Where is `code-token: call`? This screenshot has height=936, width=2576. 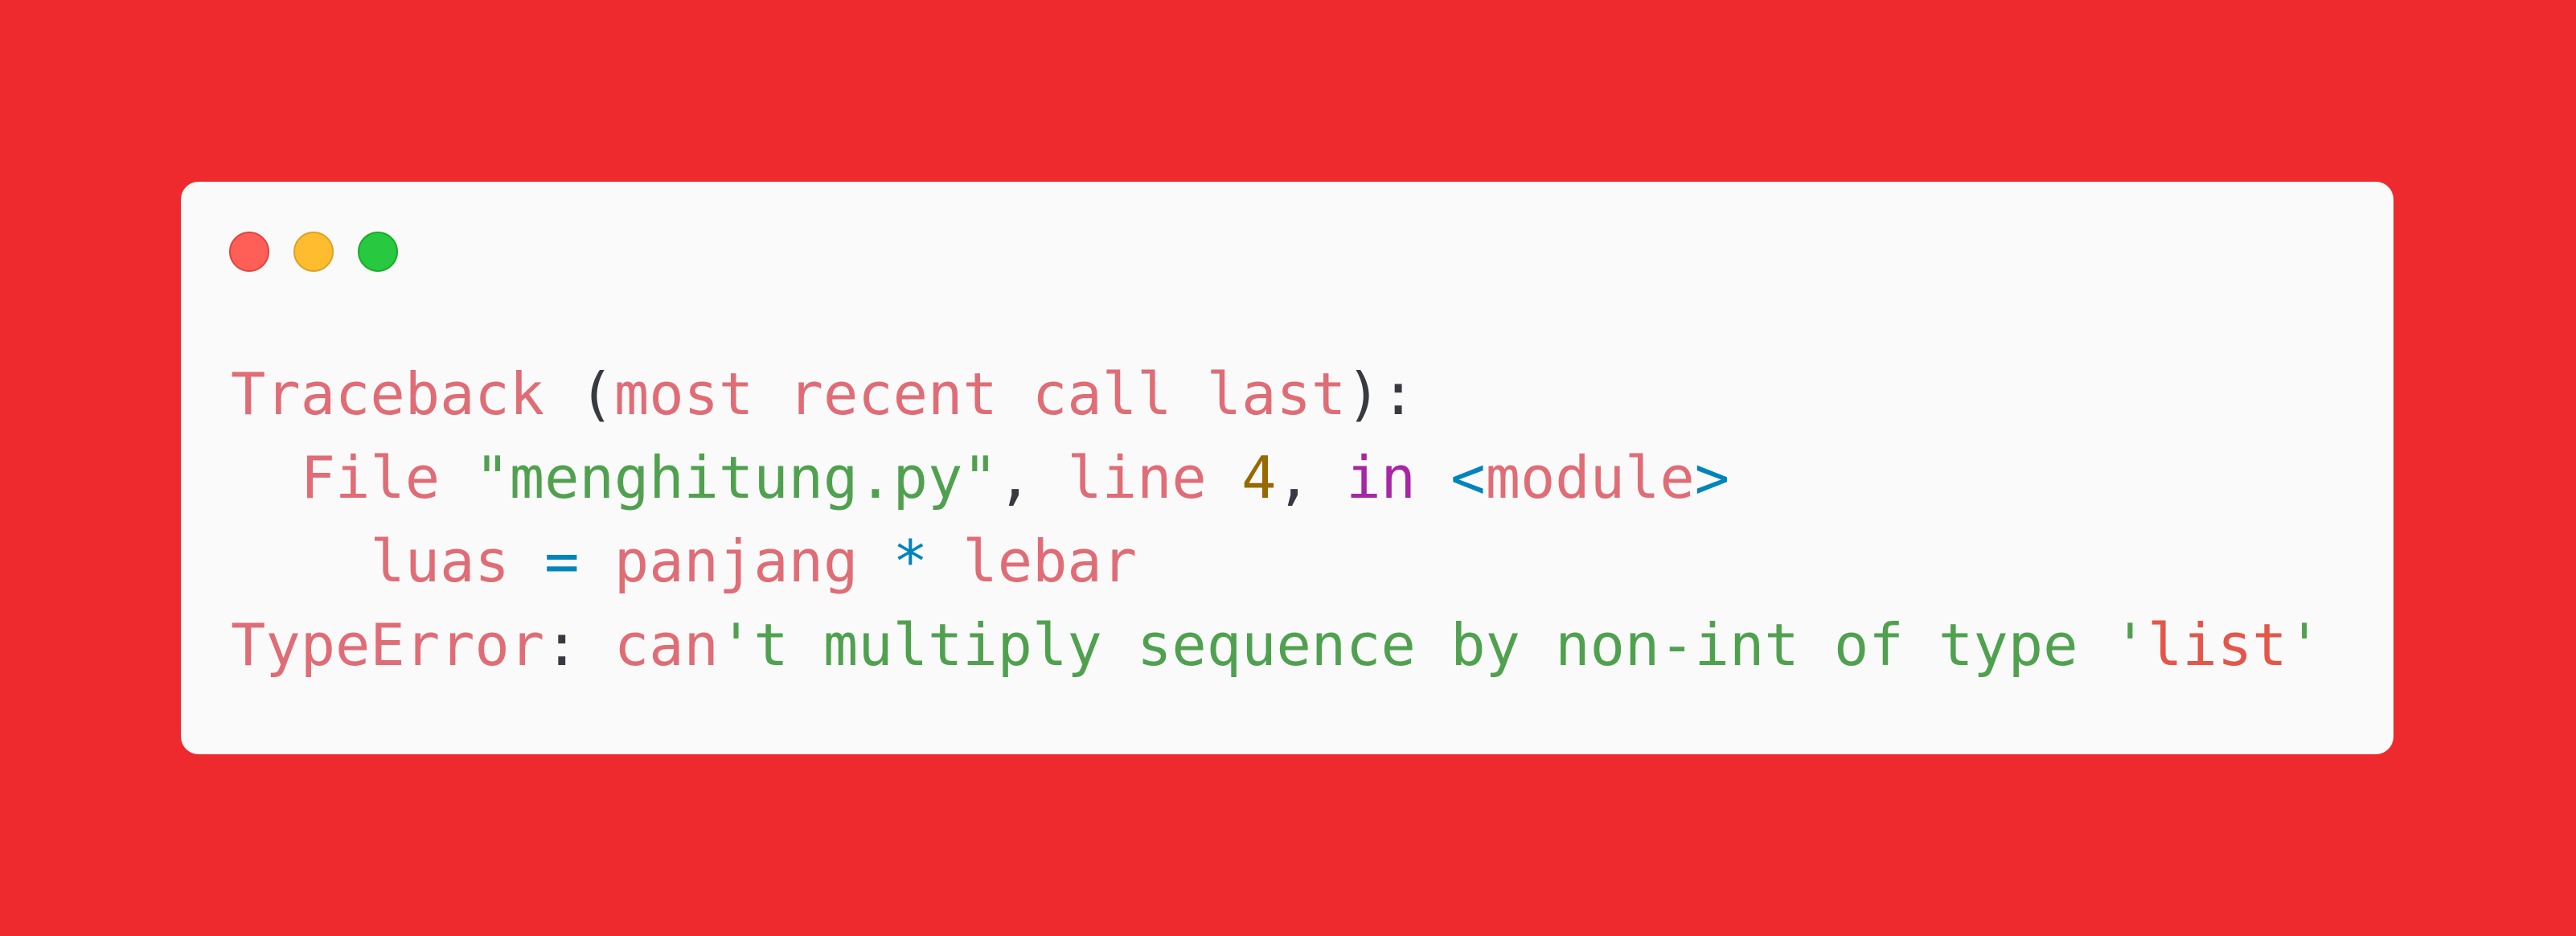
code-token: call is located at coordinates (1102, 394).